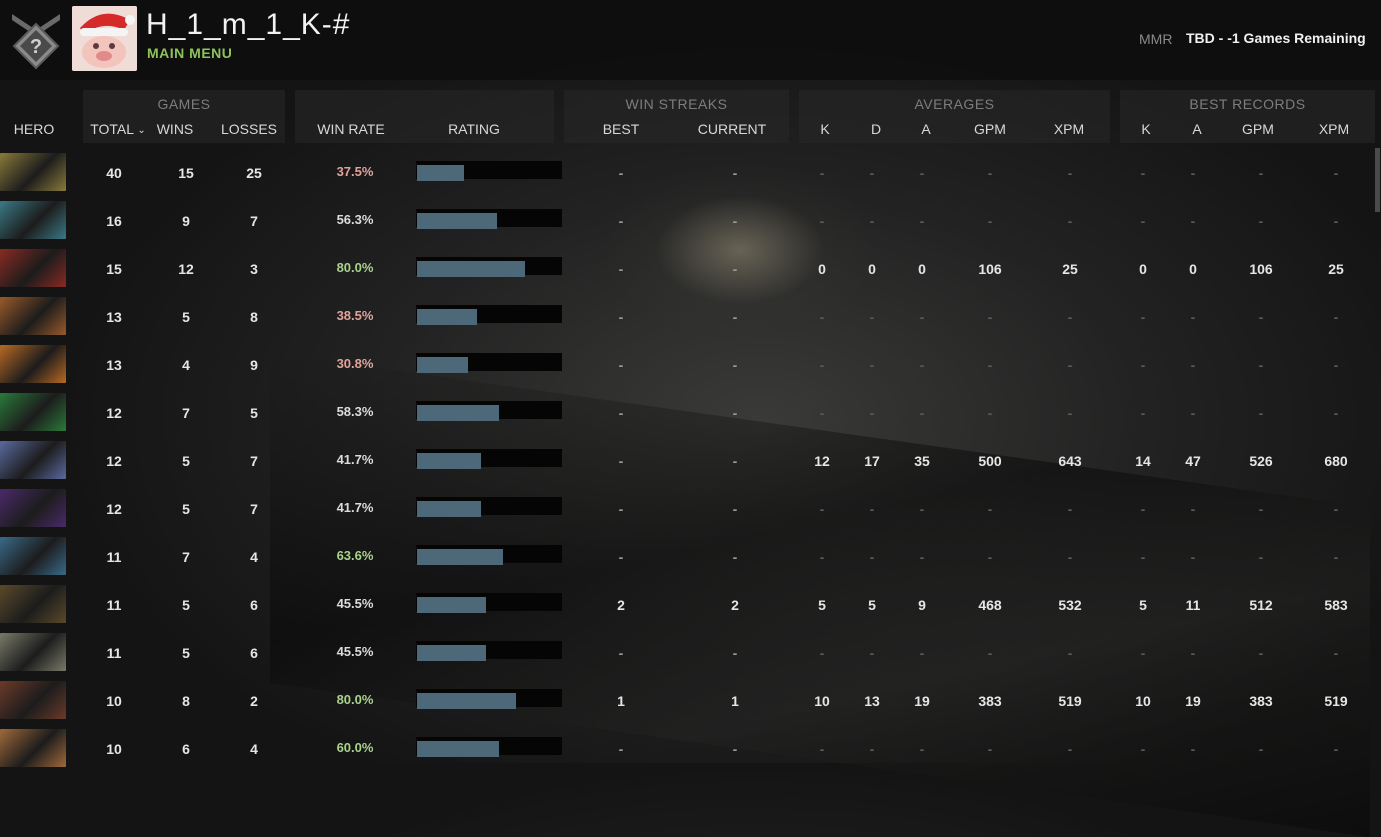 This screenshot has height=837, width=1381. I want to click on column-losses: LOSSES, so click(249, 129).